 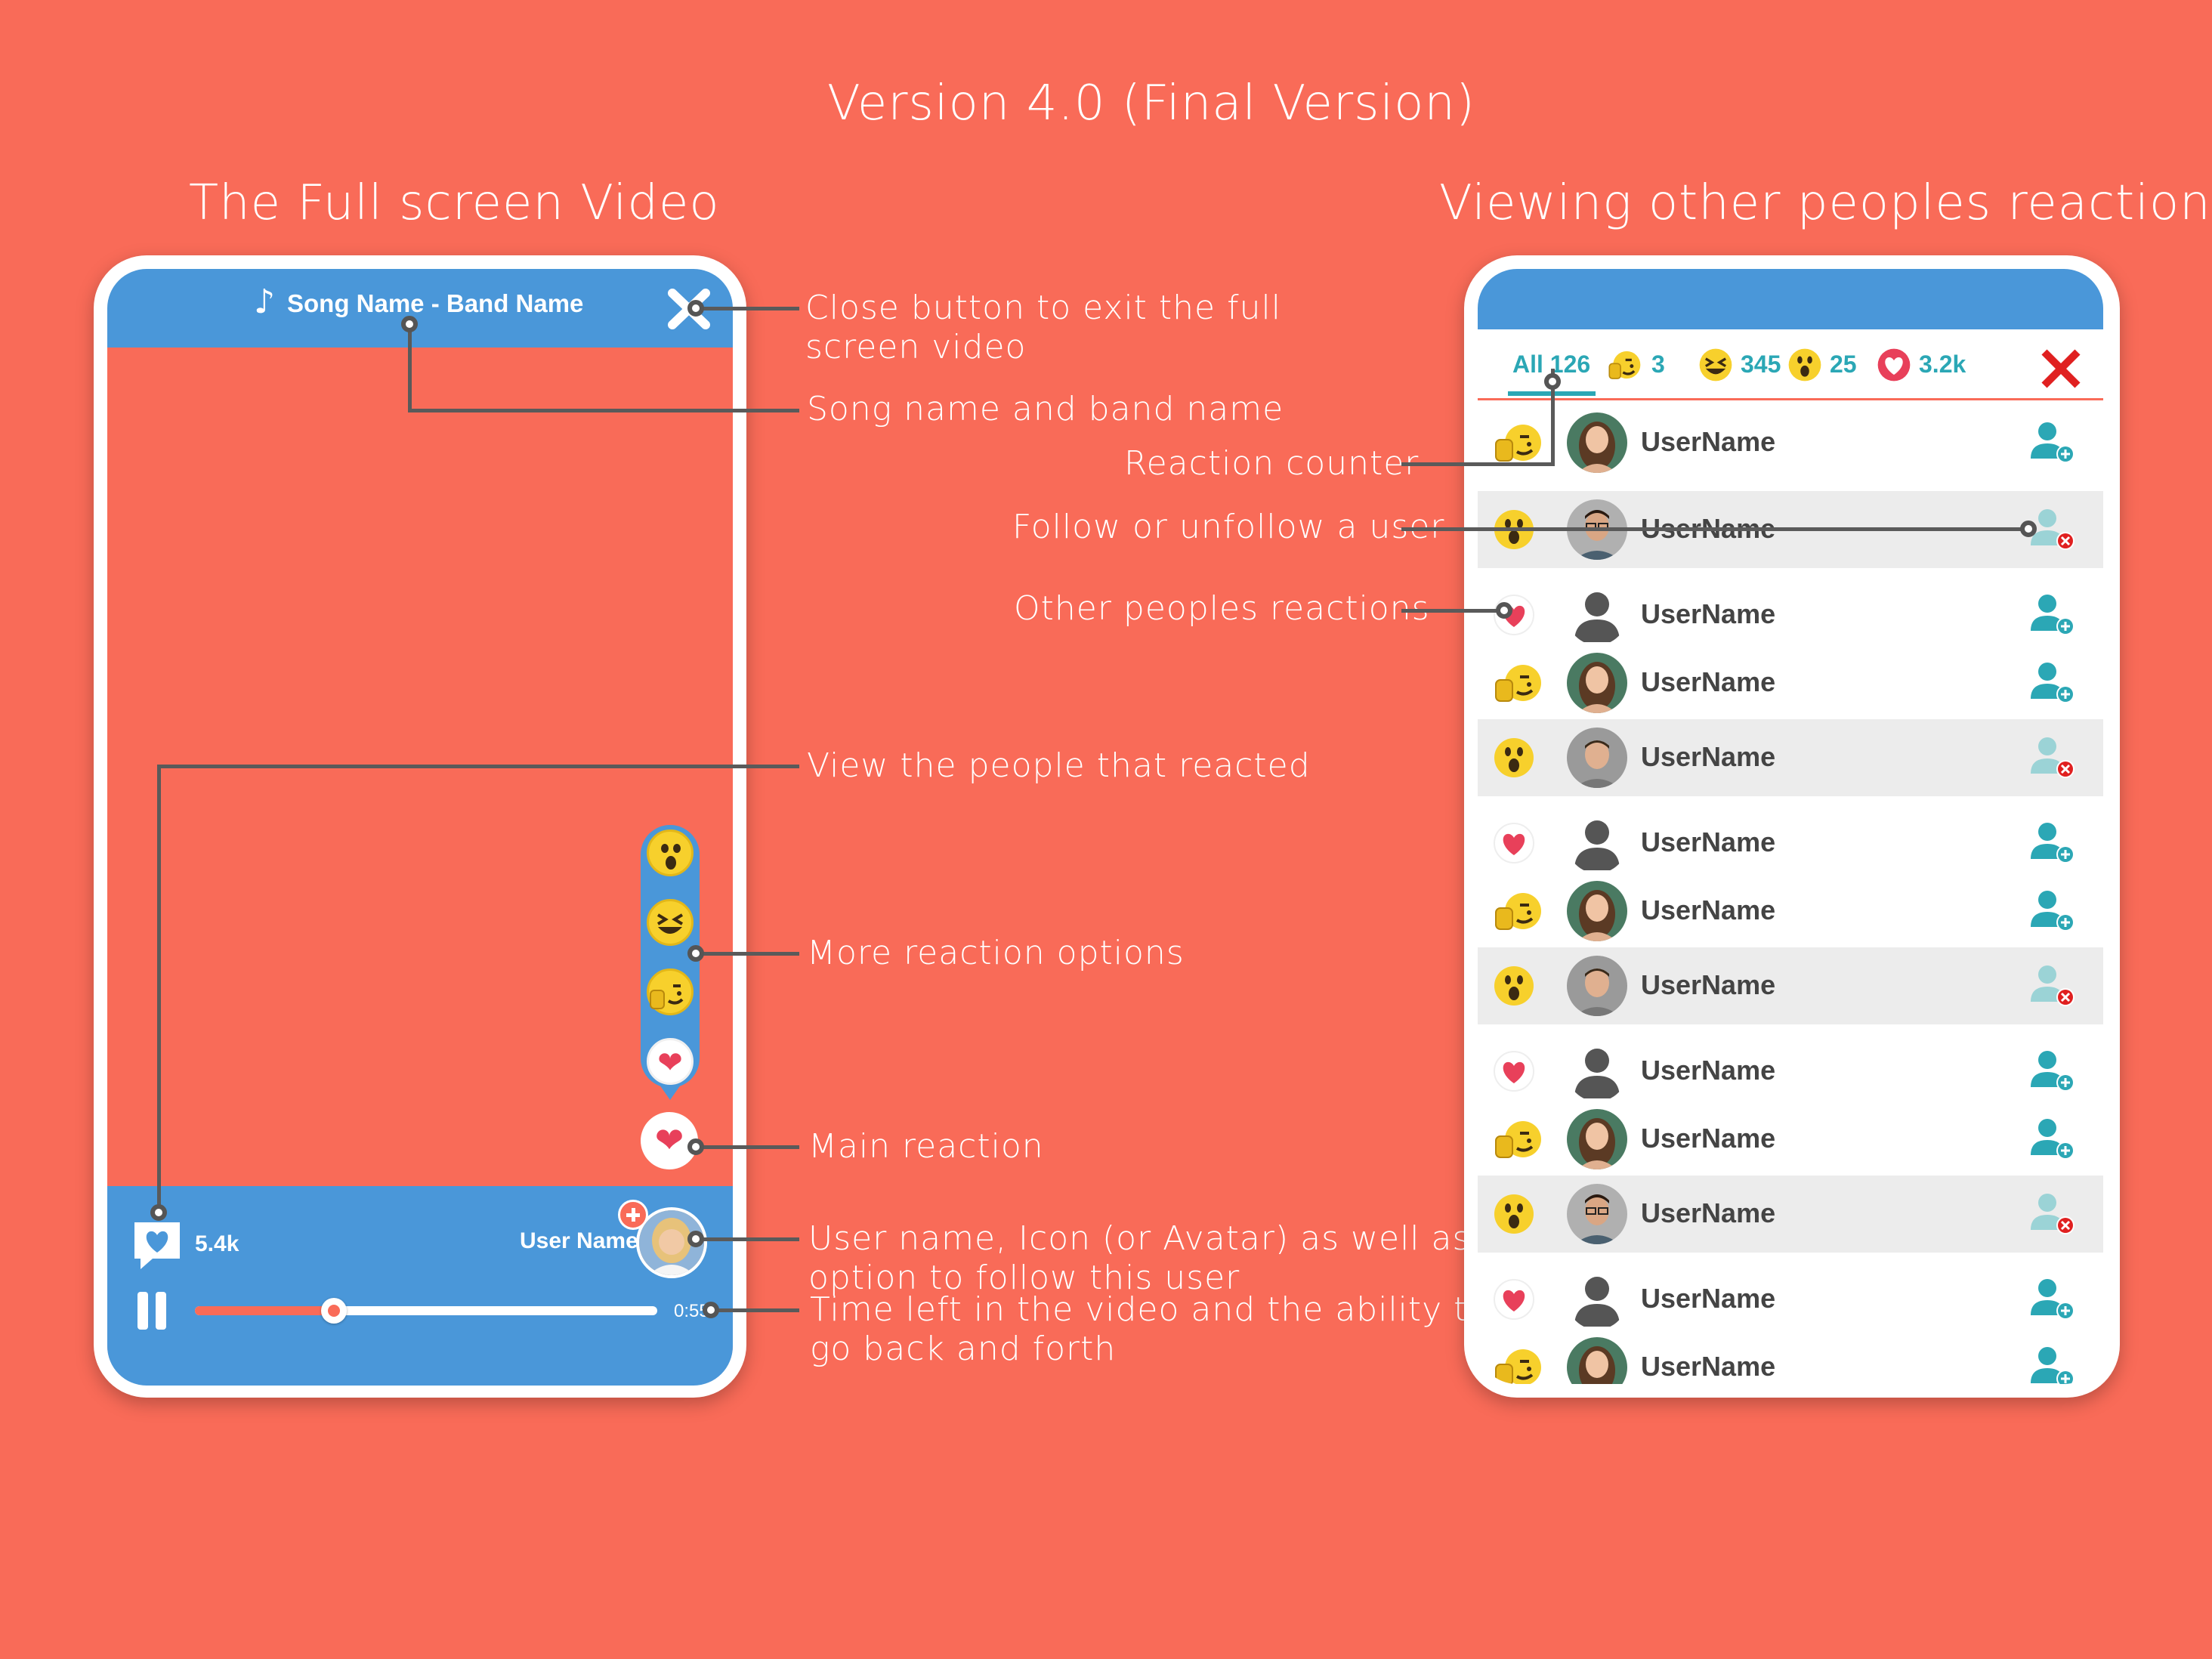 What do you see at coordinates (670, 922) in the screenshot?
I see `laughing-emoji` at bounding box center [670, 922].